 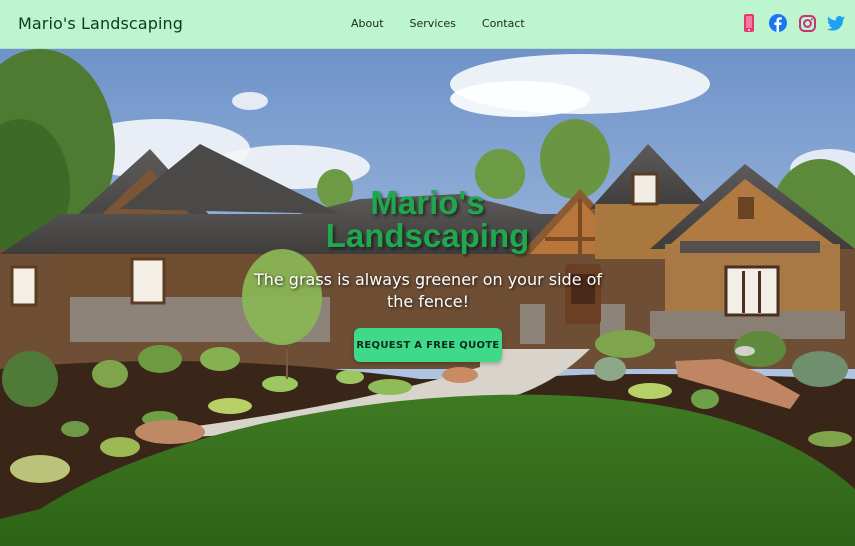 I want to click on brand-logo-text: Mario's Landscaping, so click(x=100, y=23).